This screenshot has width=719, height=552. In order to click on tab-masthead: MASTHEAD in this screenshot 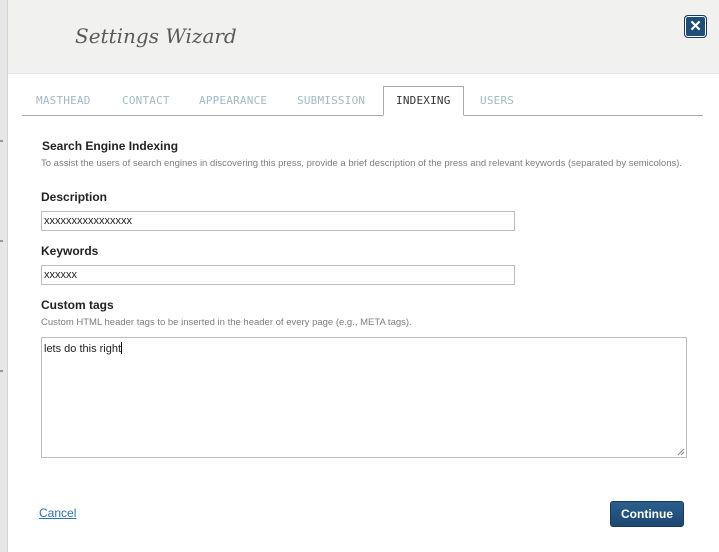, I will do `click(63, 100)`.